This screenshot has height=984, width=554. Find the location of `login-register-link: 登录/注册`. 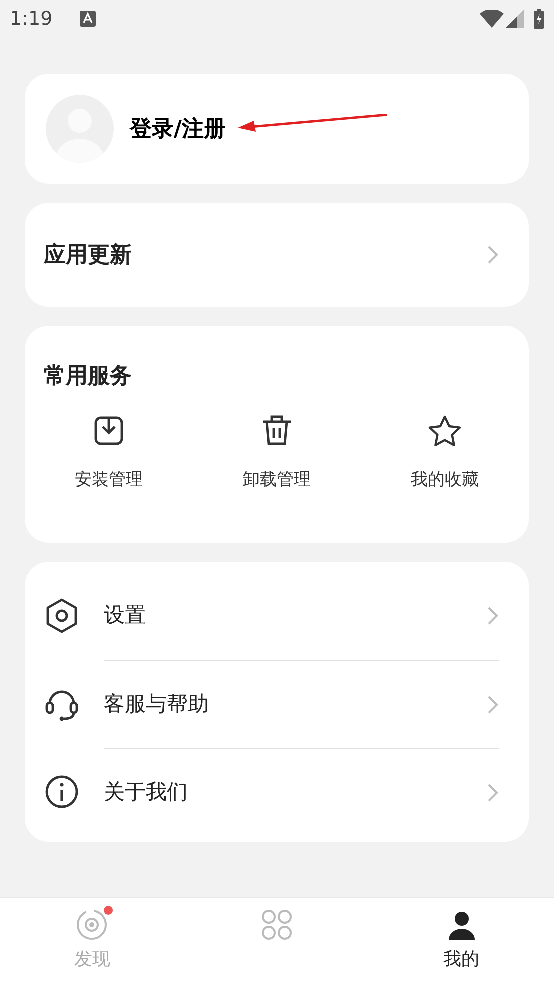

login-register-link: 登录/注册 is located at coordinates (178, 129).